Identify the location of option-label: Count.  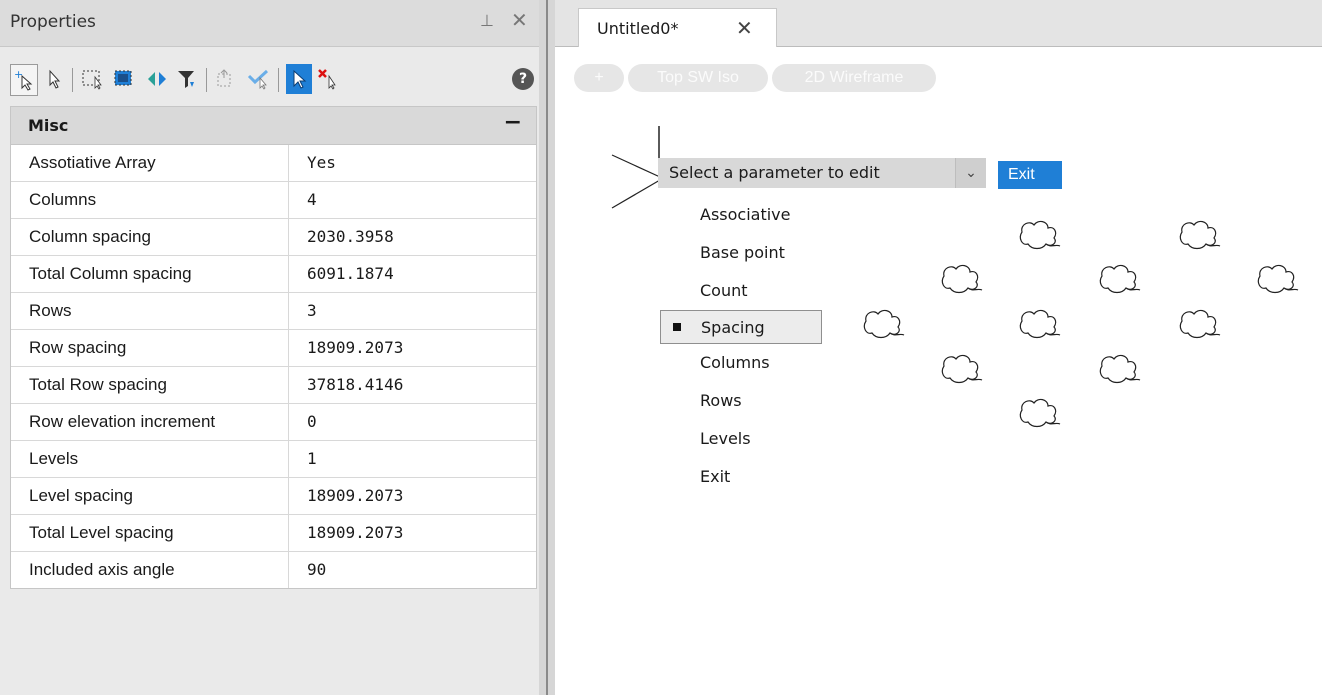
(724, 290).